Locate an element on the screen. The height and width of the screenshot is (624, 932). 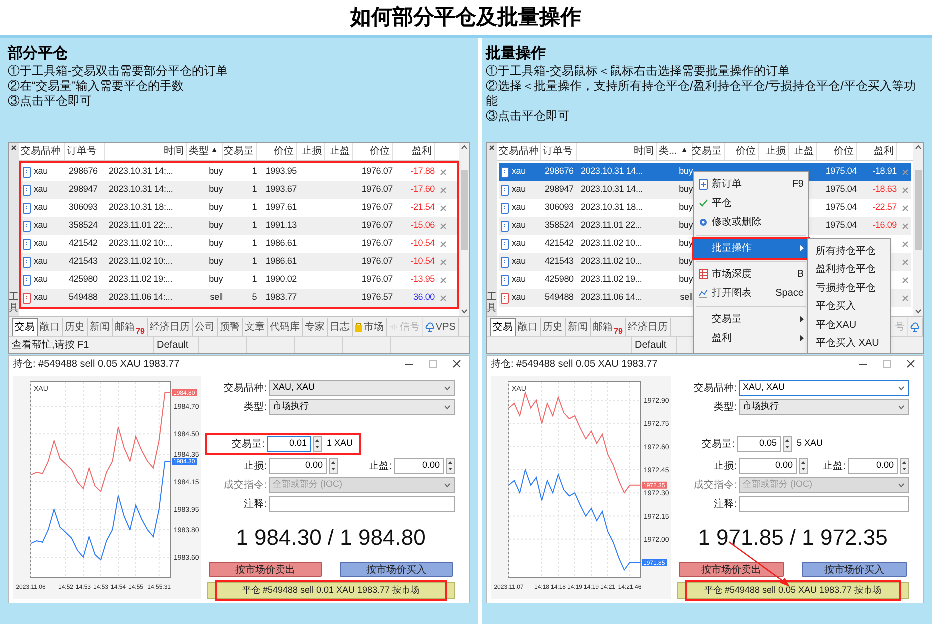
table-cell-text: sell is located at coordinates (686, 297).